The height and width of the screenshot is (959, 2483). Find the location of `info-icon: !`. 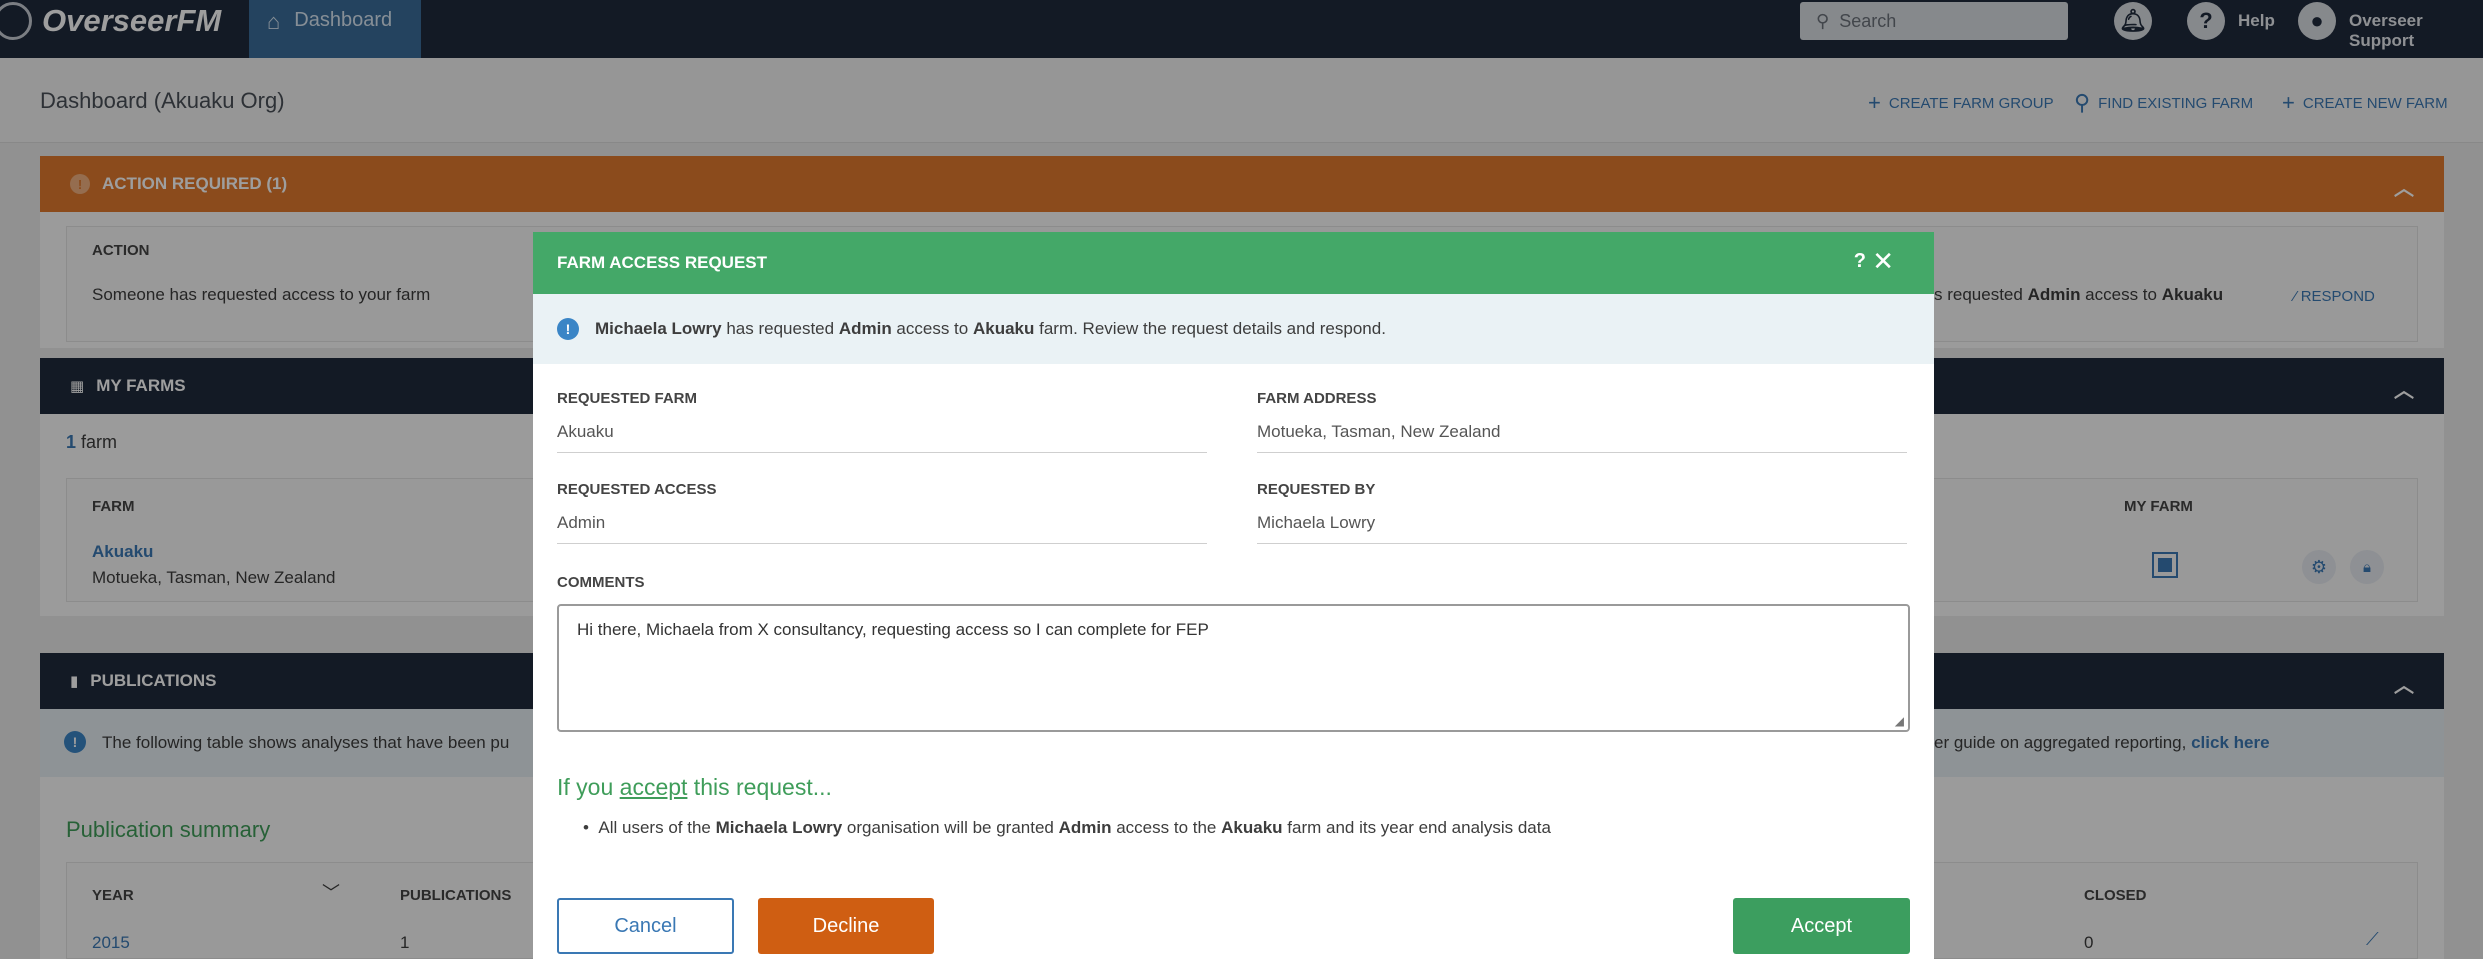

info-icon: ! is located at coordinates (568, 329).